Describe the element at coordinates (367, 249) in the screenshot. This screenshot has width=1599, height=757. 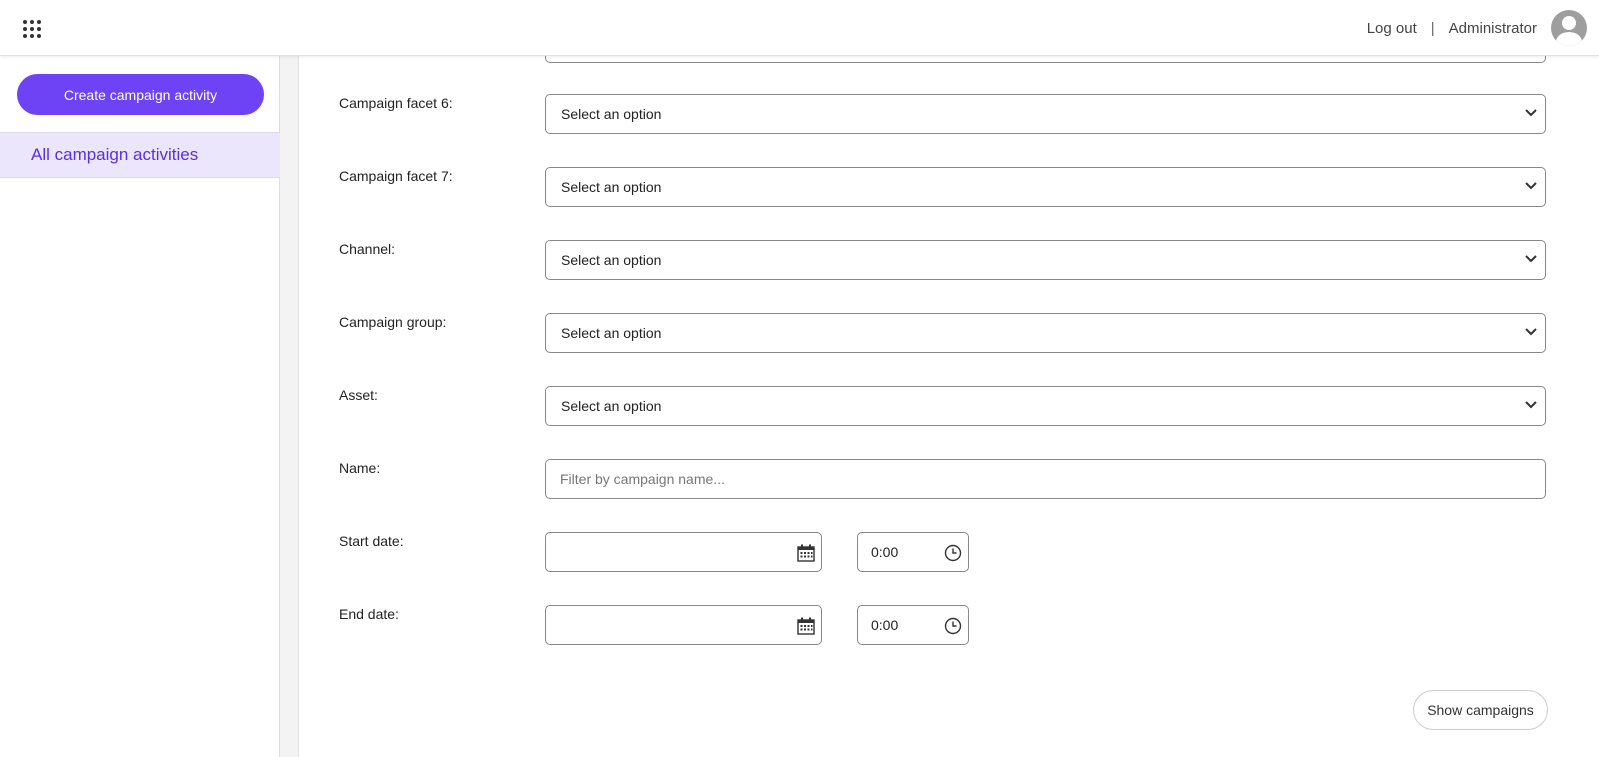
I see `field-label: Channel:` at that location.